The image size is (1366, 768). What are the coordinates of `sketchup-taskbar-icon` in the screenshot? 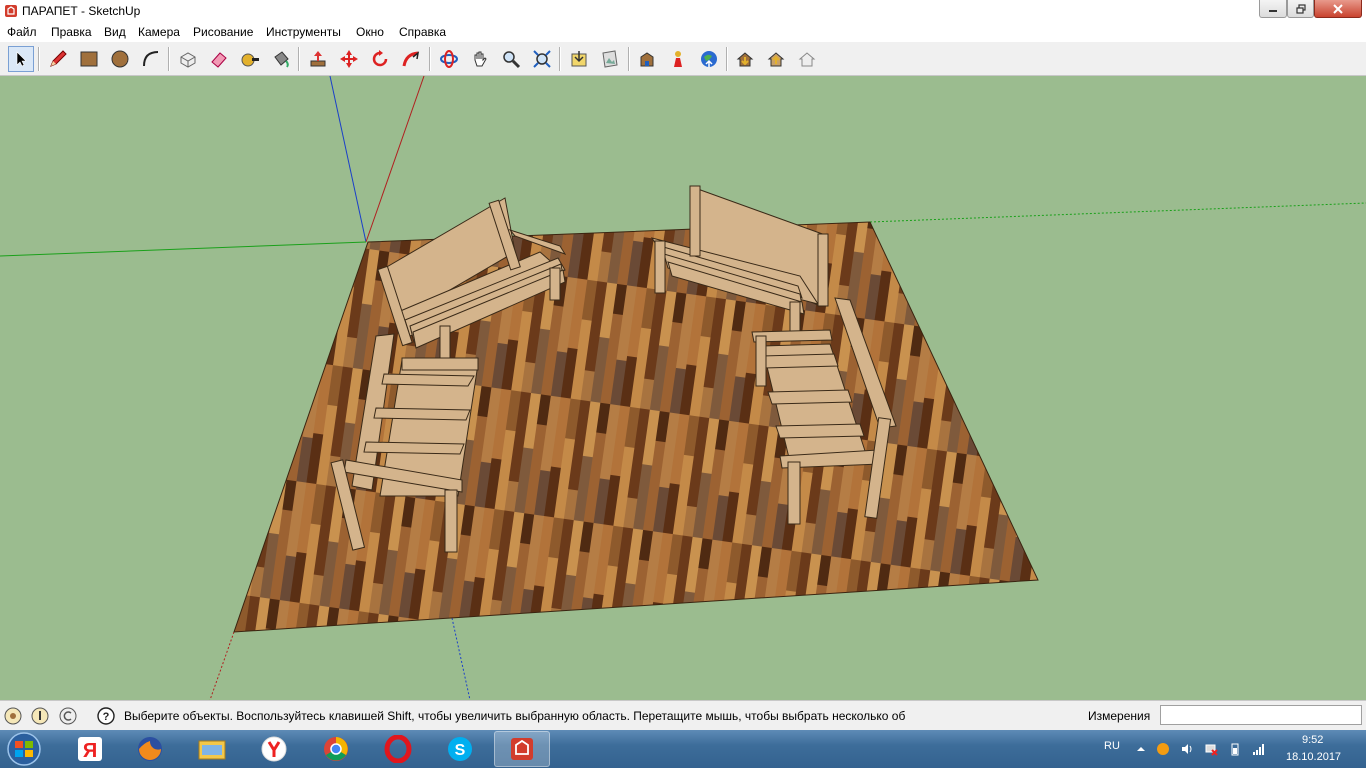 It's located at (522, 749).